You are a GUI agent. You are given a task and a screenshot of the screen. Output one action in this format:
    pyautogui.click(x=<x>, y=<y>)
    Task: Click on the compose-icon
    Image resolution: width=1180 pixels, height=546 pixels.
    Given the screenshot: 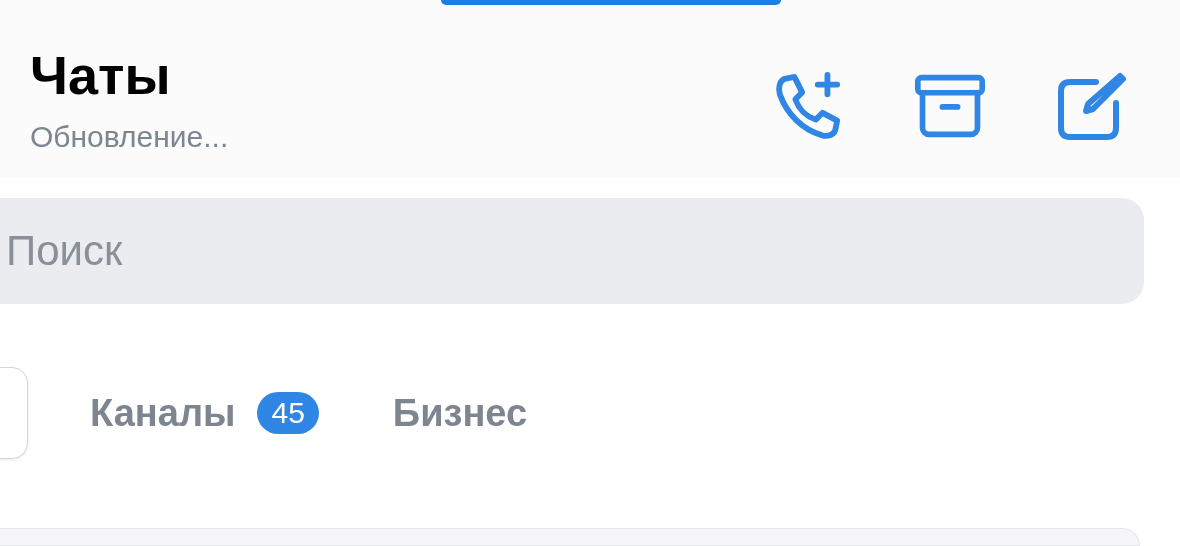 What is the action you would take?
    pyautogui.click(x=1092, y=106)
    